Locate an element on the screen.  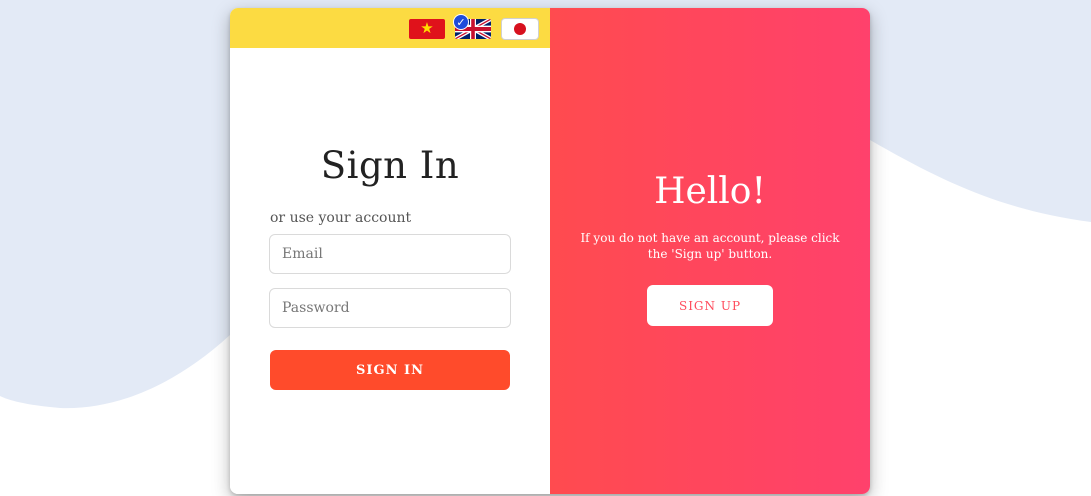
sign-up-button: SIGN UP is located at coordinates (710, 305).